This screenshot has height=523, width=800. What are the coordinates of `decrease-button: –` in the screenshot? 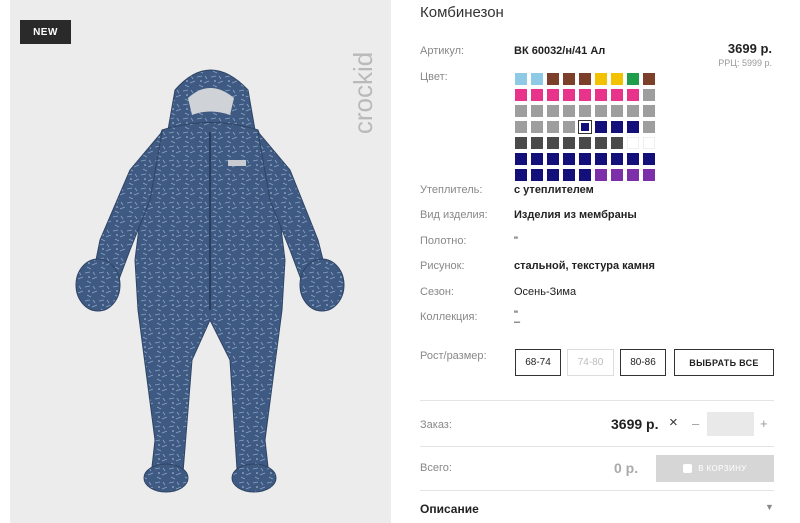 It's located at (695, 423).